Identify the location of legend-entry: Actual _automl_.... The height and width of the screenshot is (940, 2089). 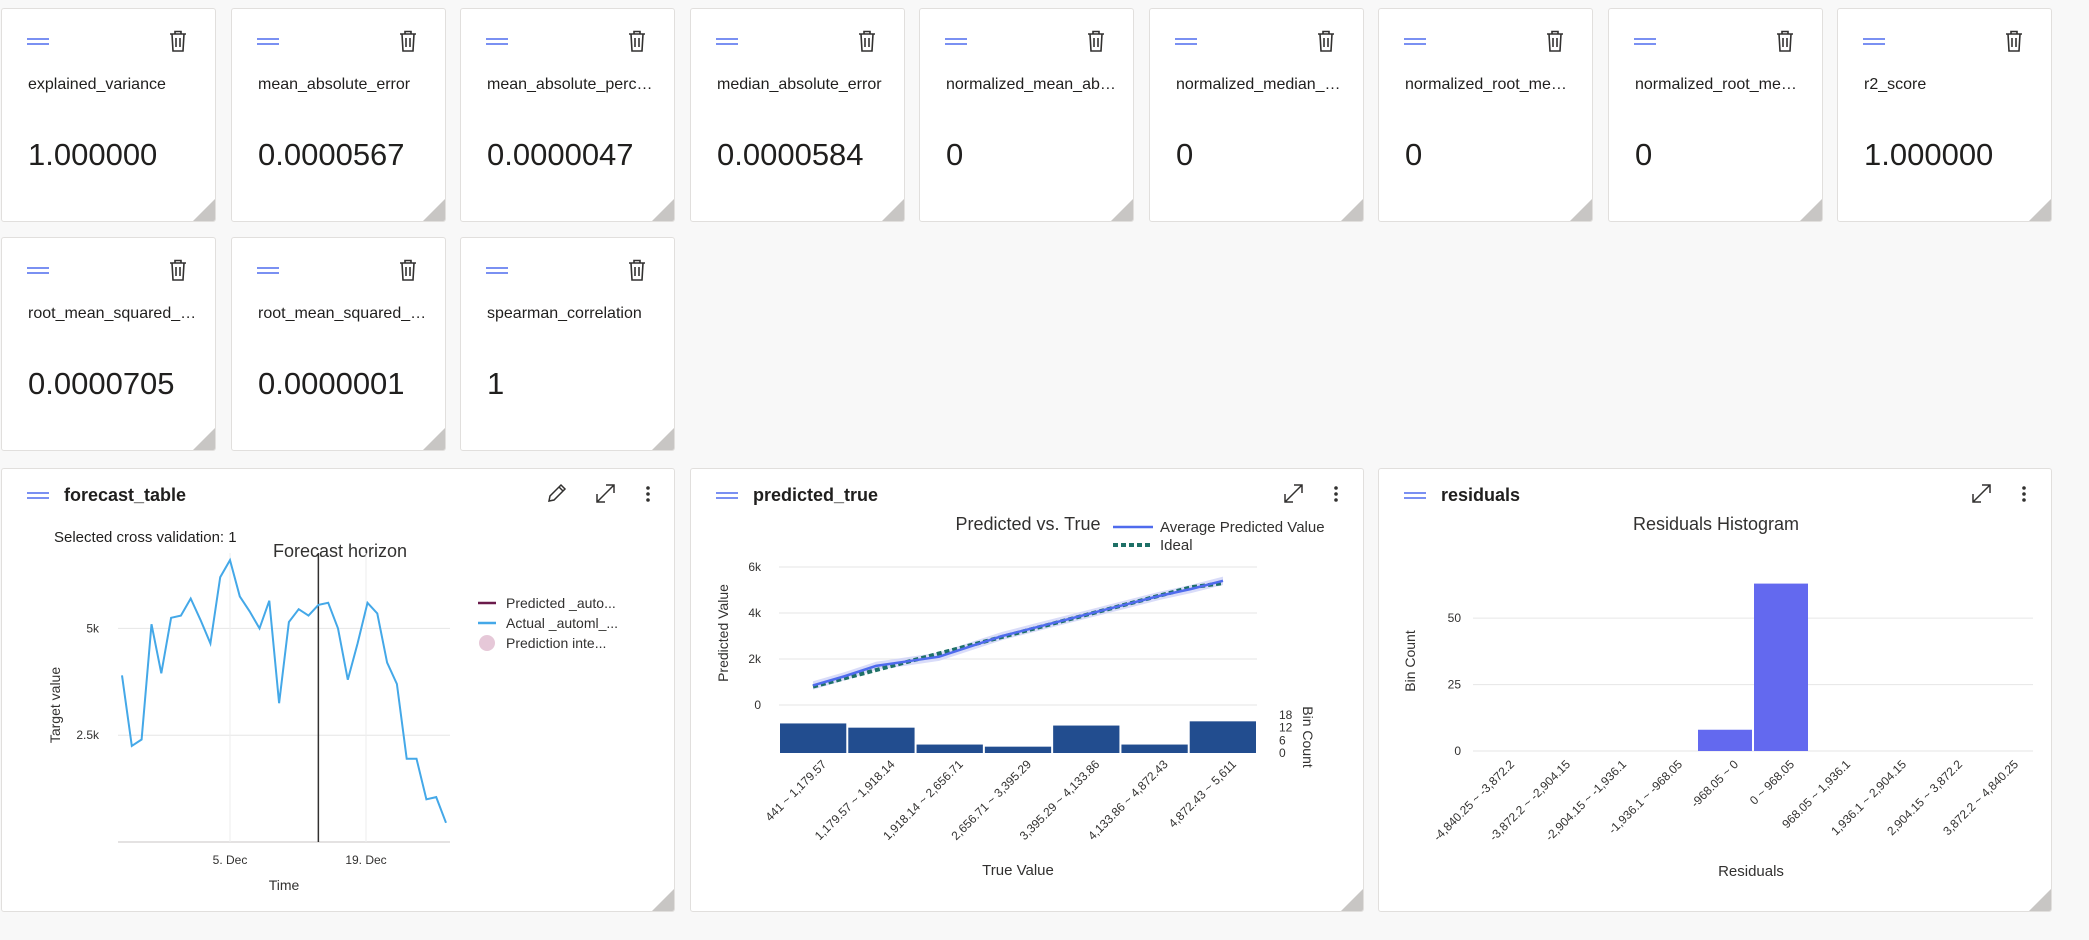
(562, 623).